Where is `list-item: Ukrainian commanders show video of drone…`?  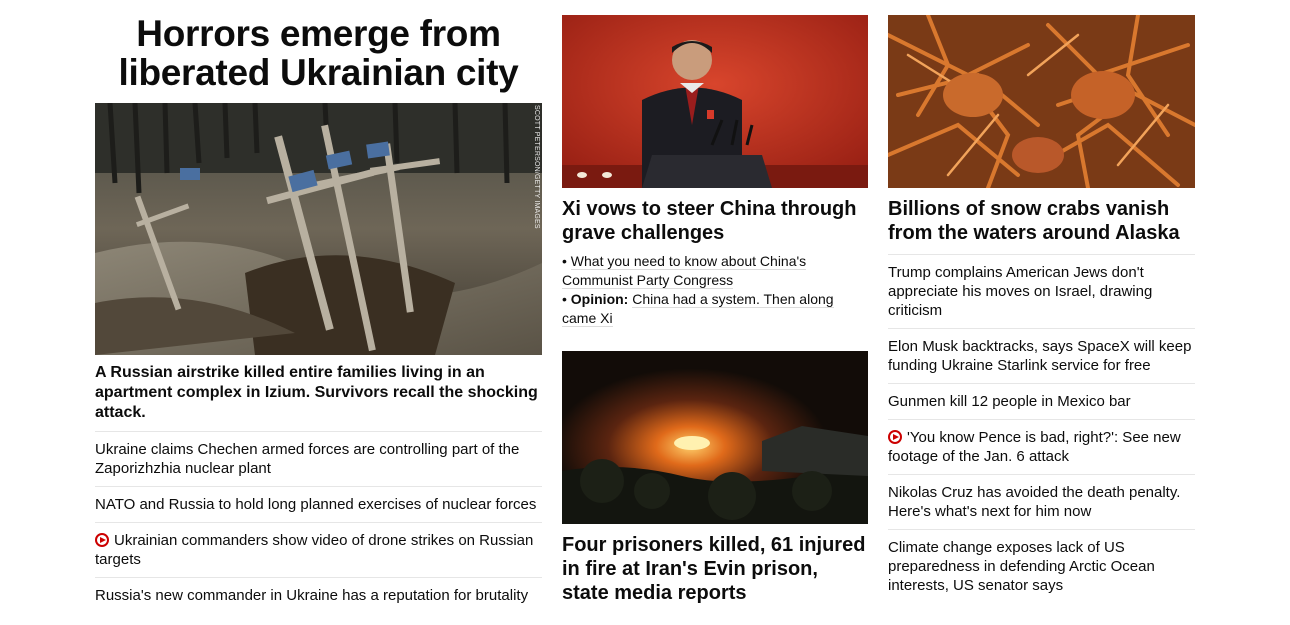
list-item: Ukrainian commanders show video of drone… is located at coordinates (318, 549).